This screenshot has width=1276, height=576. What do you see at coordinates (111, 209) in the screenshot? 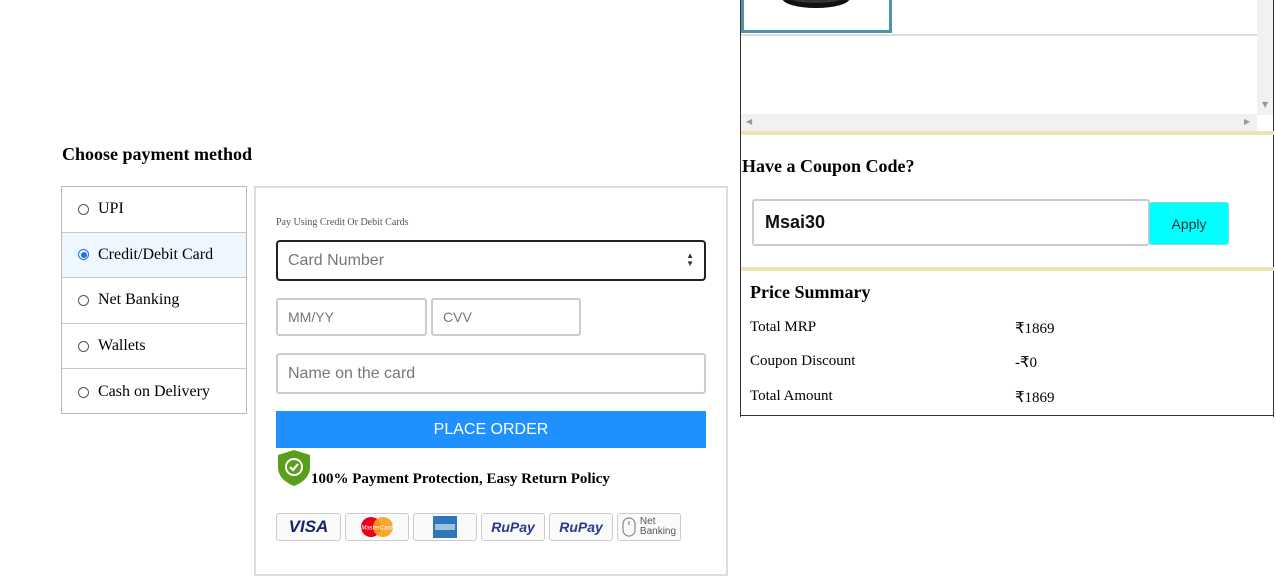
I see `payment-method-label: UPI` at bounding box center [111, 209].